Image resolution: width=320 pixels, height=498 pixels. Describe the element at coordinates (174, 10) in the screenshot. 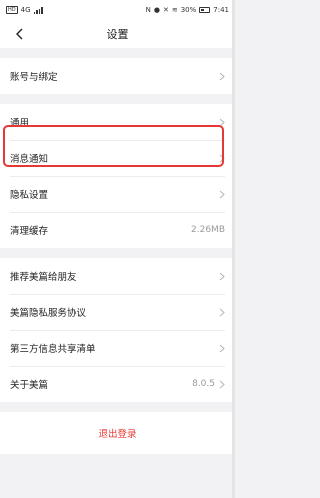

I see `wifi-icon: ≋` at that location.